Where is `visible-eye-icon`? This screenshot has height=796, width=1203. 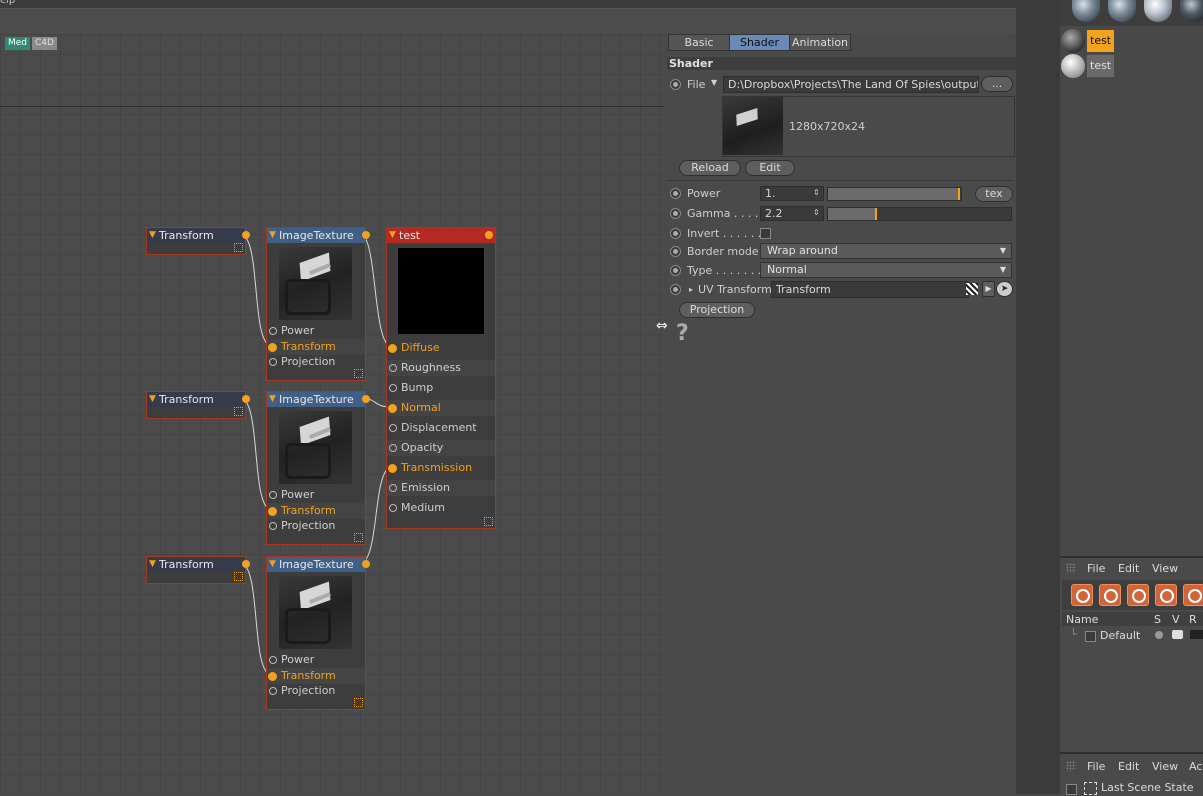 visible-eye-icon is located at coordinates (1177, 634).